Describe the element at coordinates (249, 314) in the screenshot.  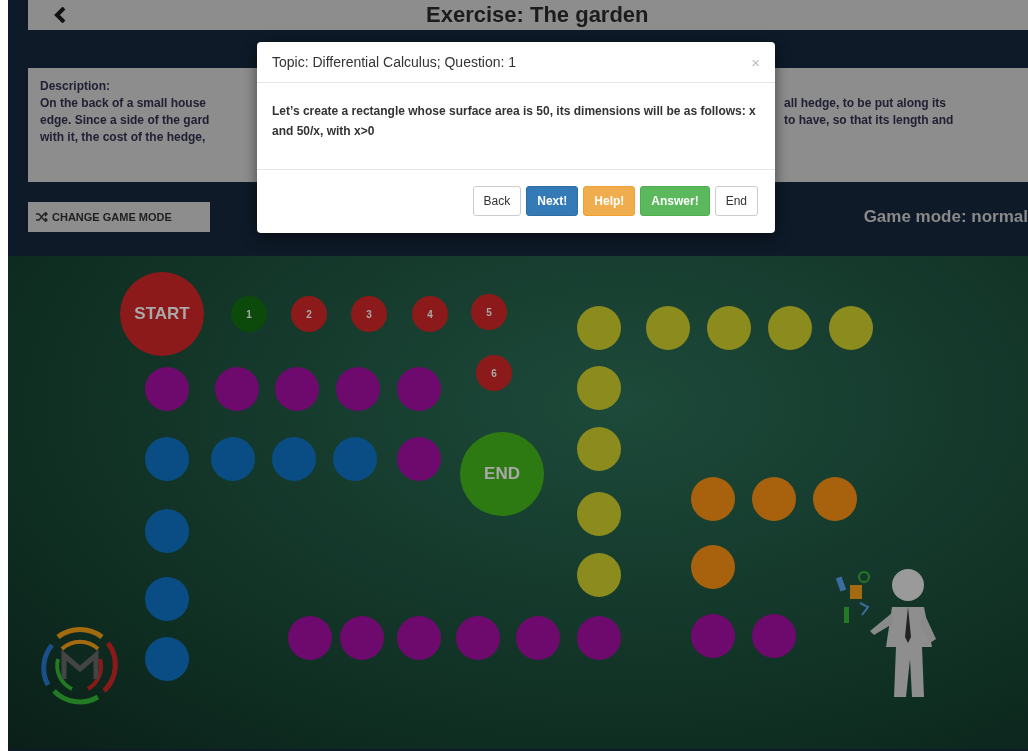
I see `board-space: 1` at that location.